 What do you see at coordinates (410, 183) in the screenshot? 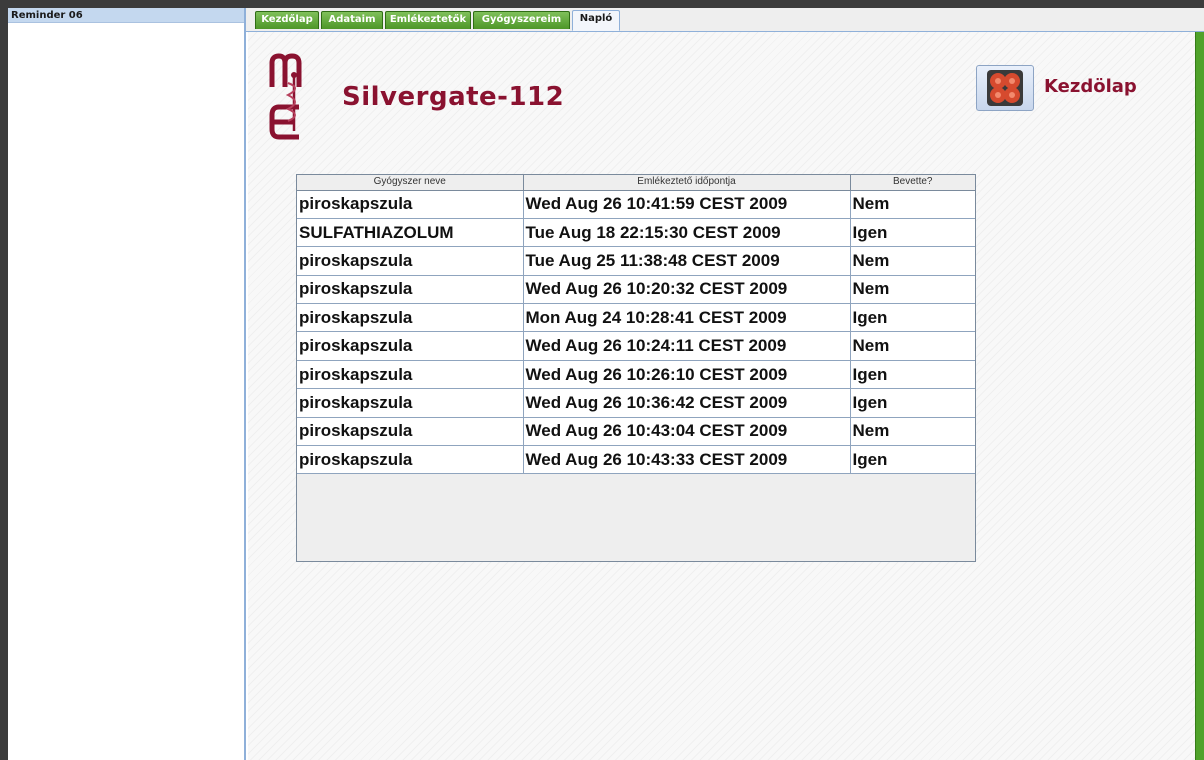
I see `column-header-medicine: Gyógyszer neve` at bounding box center [410, 183].